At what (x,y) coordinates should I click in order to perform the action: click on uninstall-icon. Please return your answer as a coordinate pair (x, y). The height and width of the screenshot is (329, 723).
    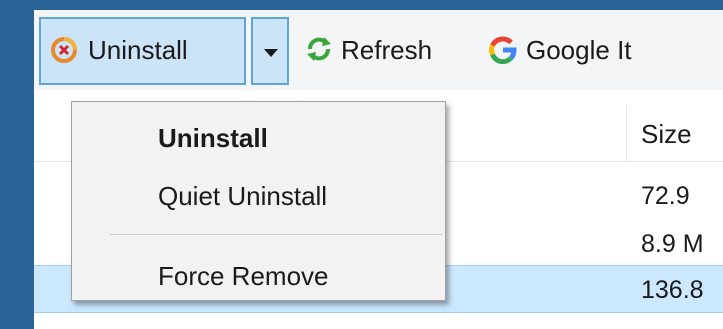
    Looking at the image, I should click on (64, 50).